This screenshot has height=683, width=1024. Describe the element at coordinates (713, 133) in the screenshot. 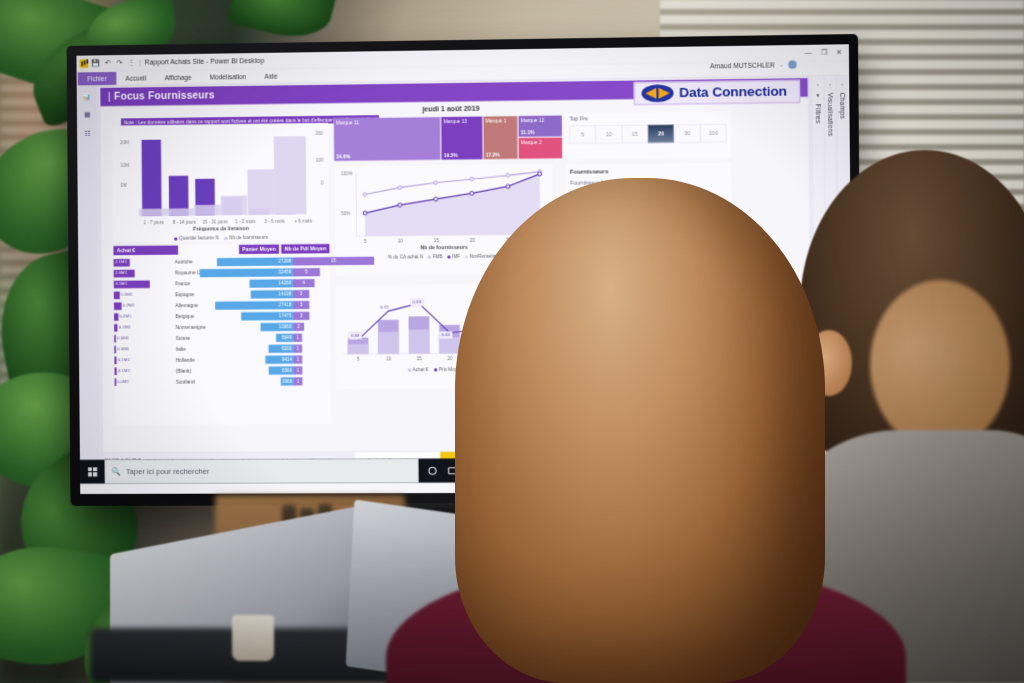

I see `slicer-option-100: 100` at that location.